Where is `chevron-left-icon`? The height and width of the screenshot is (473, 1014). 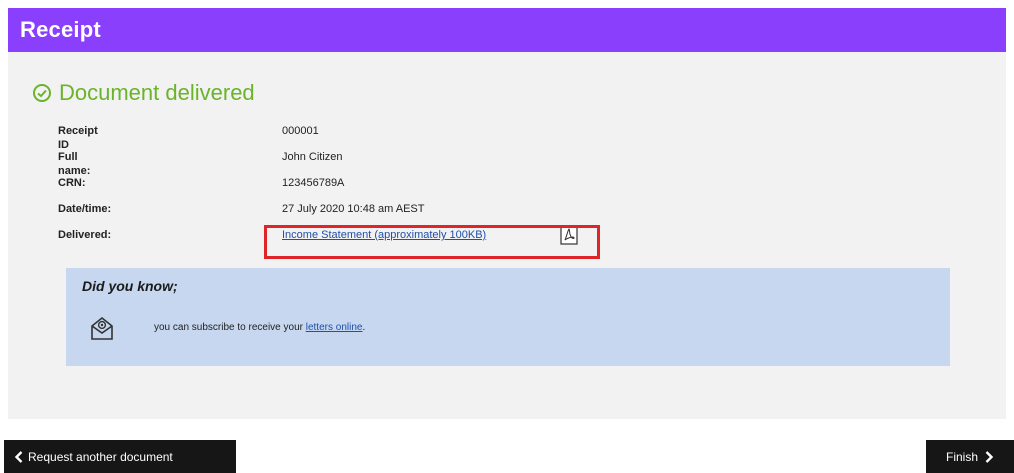
chevron-left-icon is located at coordinates (18, 456).